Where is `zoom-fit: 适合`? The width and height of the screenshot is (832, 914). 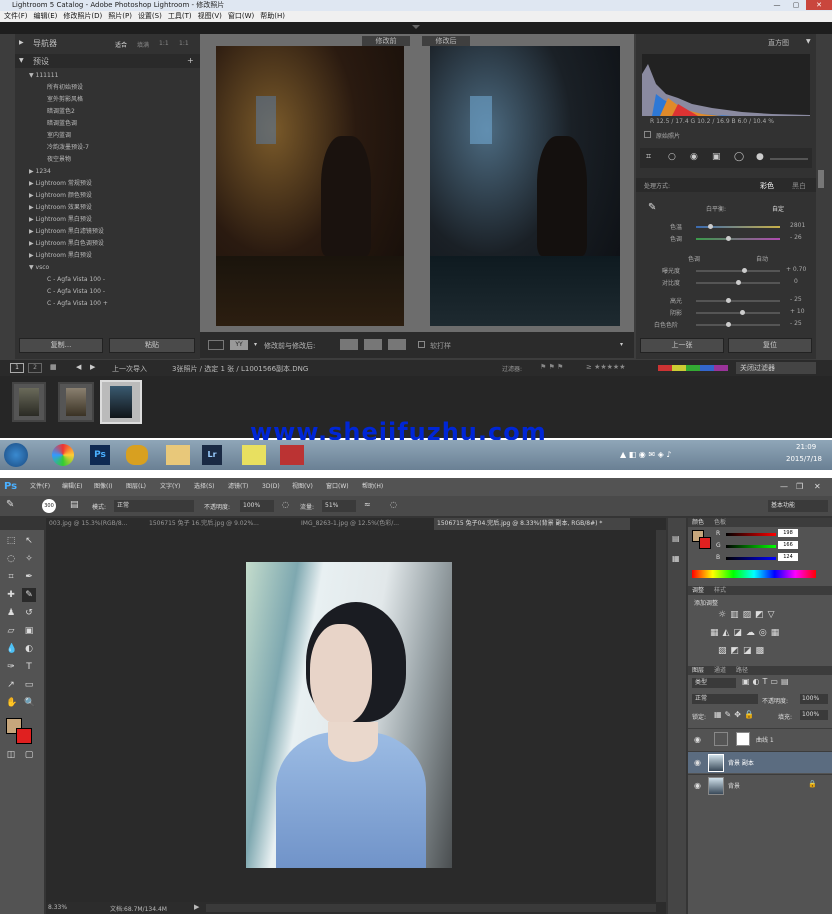
zoom-fit: 适合 is located at coordinates (121, 44).